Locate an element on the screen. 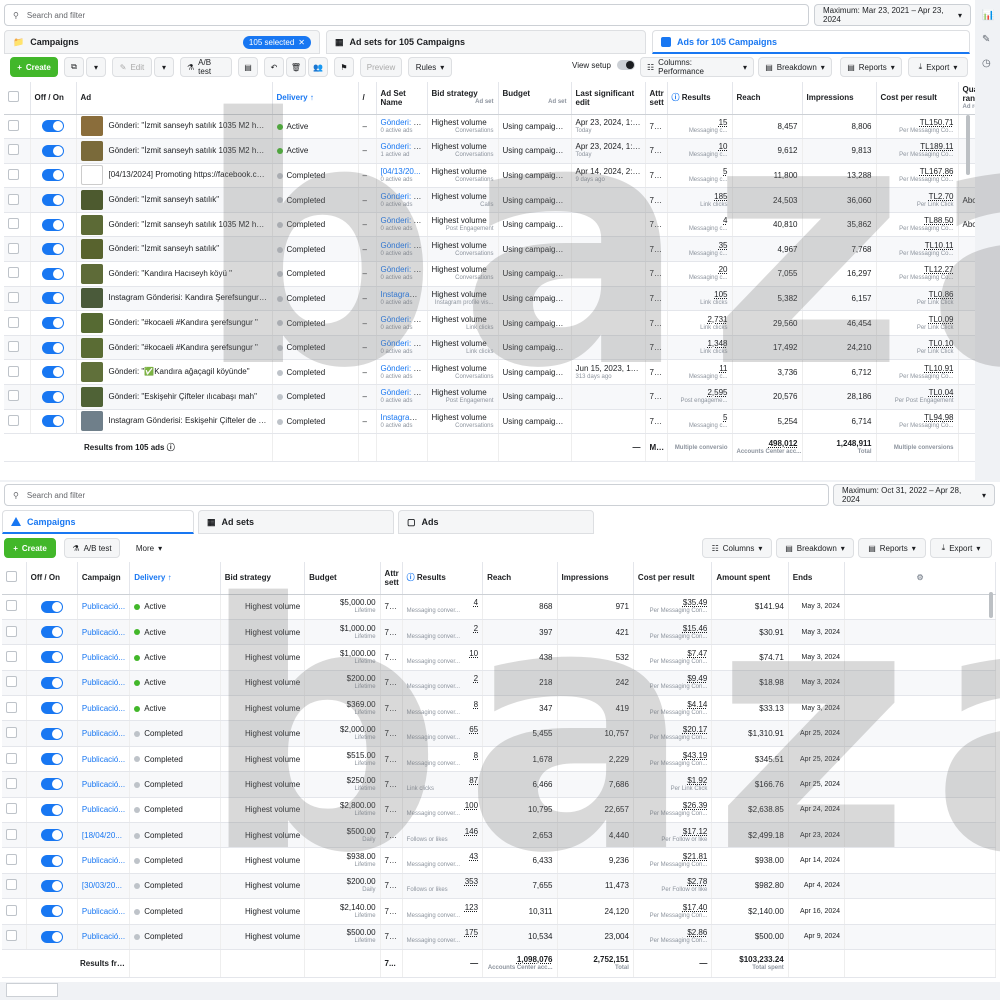 This screenshot has width=1000, height=1000. header-amount-spent: Amount spent is located at coordinates (750, 578).